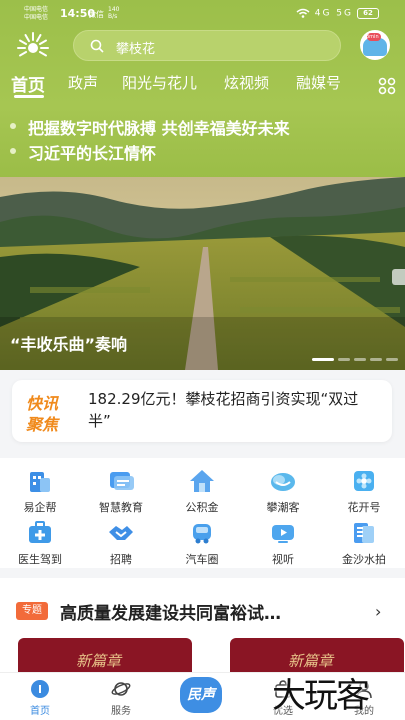 The image size is (405, 720). Describe the element at coordinates (121, 491) in the screenshot. I see `service-smart-education: 智慧教育` at that location.